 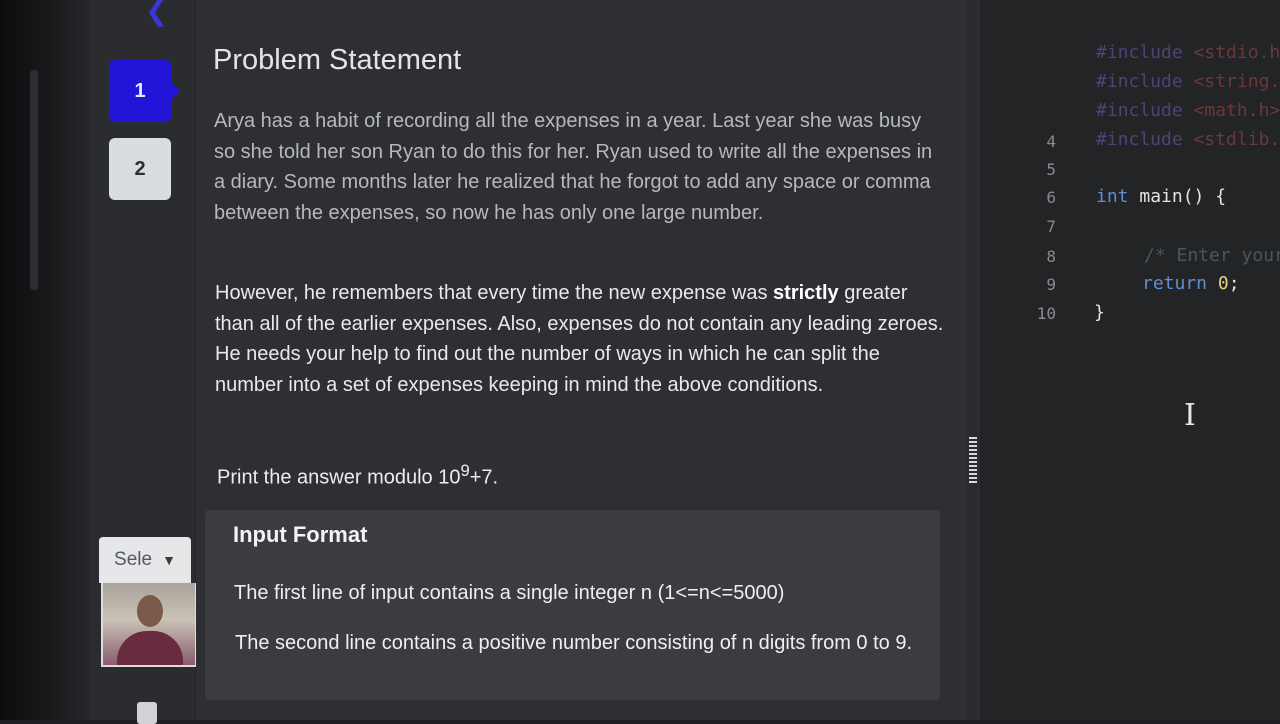 I want to click on back-arrow-icon: ❮, so click(x=156, y=13).